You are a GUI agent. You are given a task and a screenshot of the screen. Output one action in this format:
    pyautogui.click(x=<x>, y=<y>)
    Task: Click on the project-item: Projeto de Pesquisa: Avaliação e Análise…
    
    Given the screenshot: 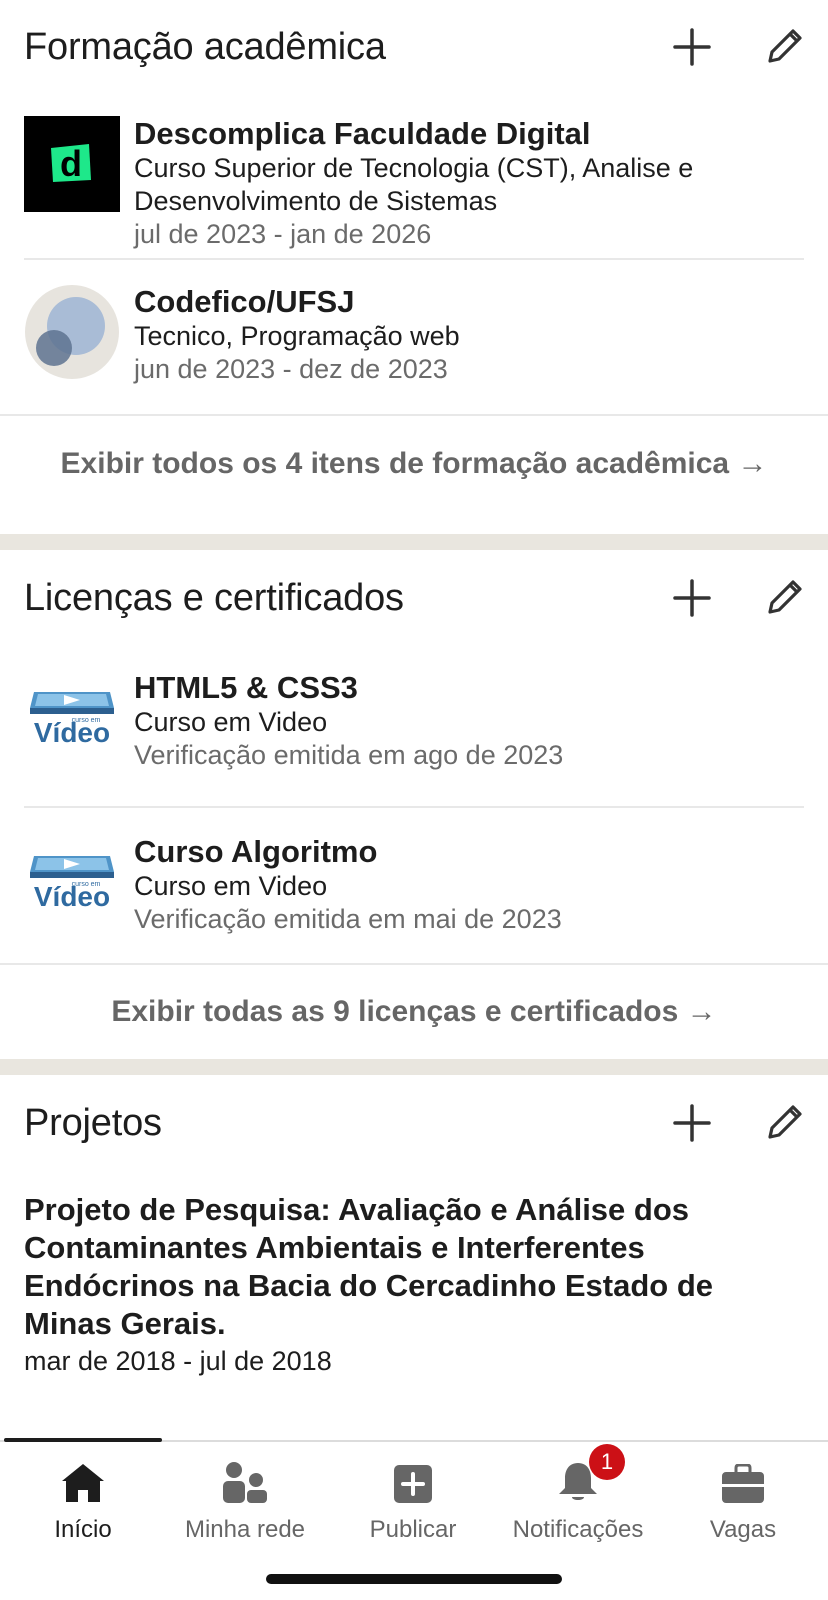 What is the action you would take?
    pyautogui.click(x=414, y=1275)
    